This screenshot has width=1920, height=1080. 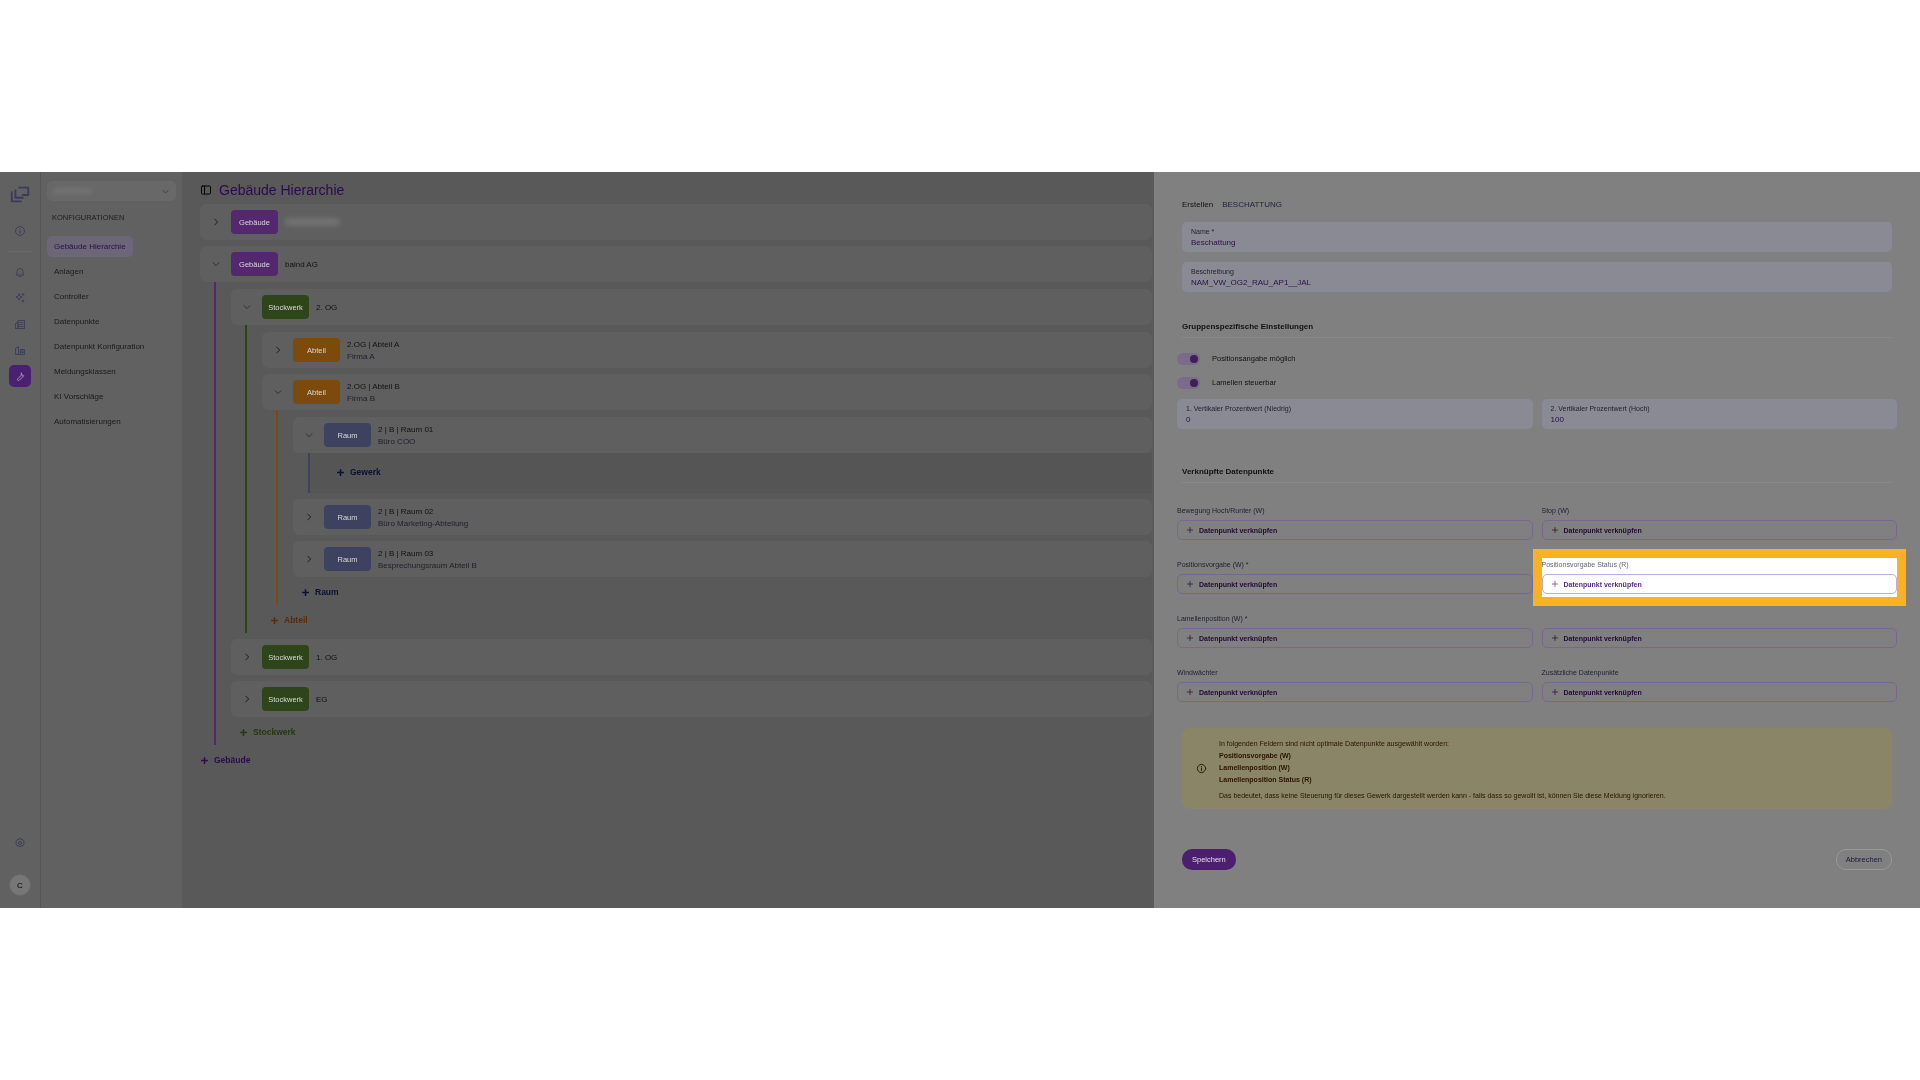 I want to click on breadcrumb-current: Erstellen, so click(x=1198, y=204).